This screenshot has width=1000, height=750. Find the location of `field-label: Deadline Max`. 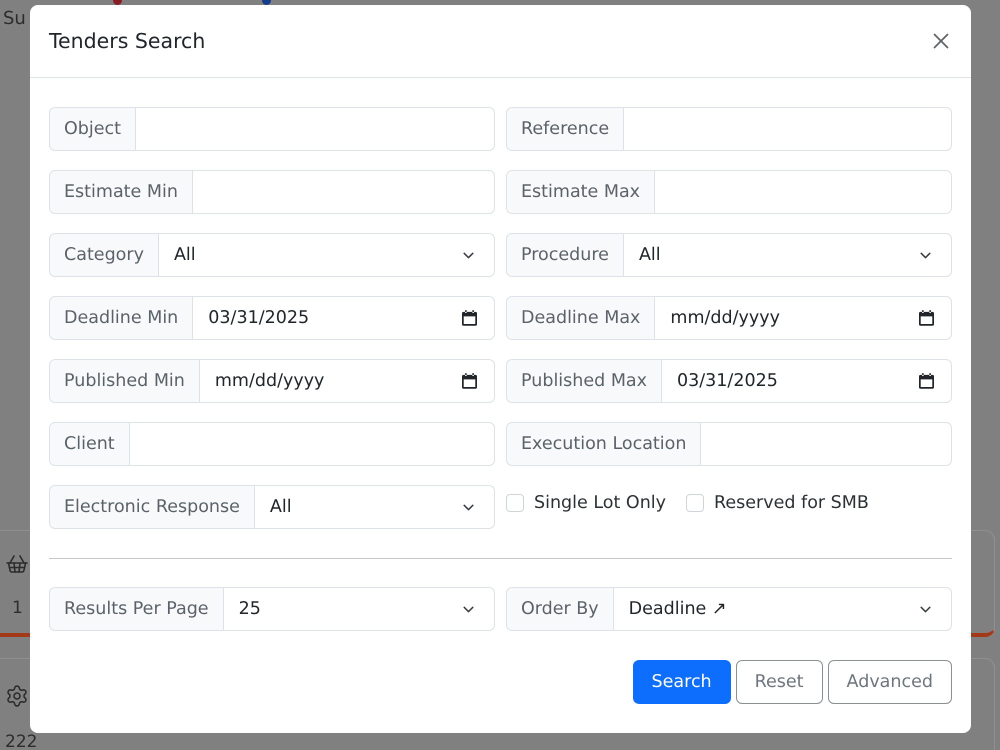

field-label: Deadline Max is located at coordinates (581, 318).